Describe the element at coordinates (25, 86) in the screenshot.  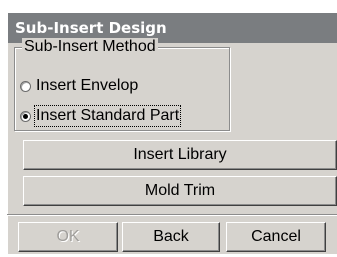
I see `radio-button-unchecked` at that location.